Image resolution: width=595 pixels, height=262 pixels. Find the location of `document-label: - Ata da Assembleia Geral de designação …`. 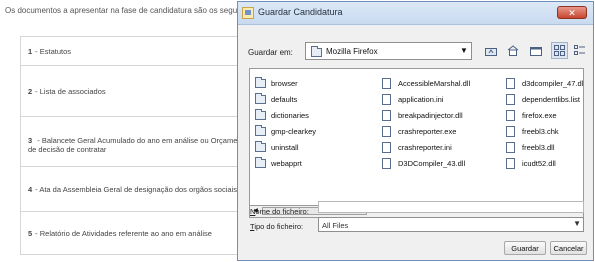

document-label: - Ata da Assembleia Geral de designação … is located at coordinates (136, 189).